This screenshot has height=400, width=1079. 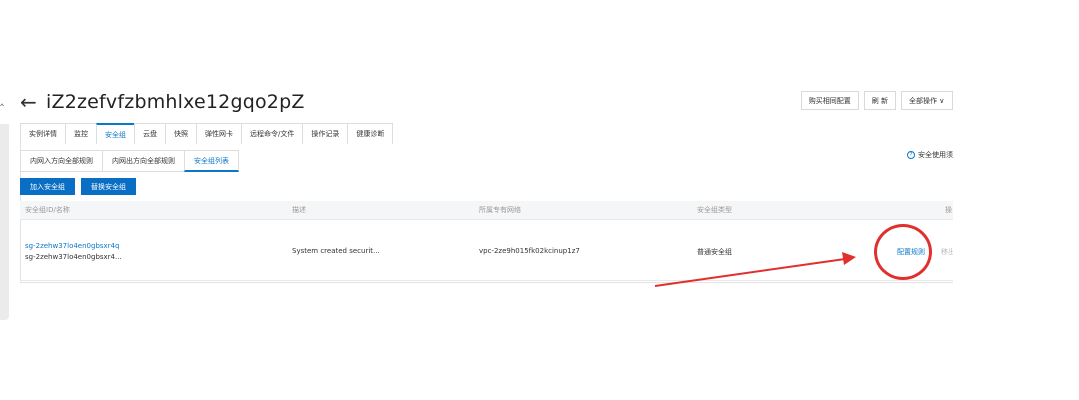 I want to click on replace-security-group-button: 替换安全组, so click(x=108, y=186).